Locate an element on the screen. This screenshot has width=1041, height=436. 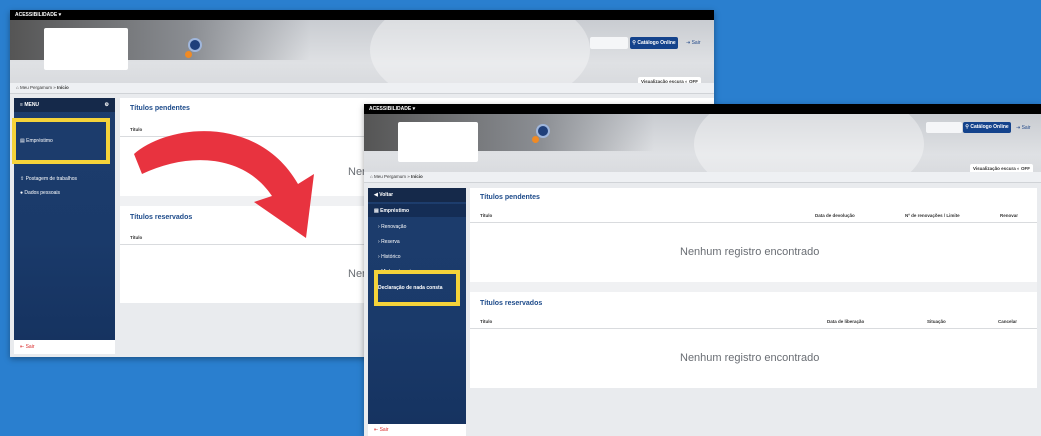
section-divider is located at coordinates (753, 287).